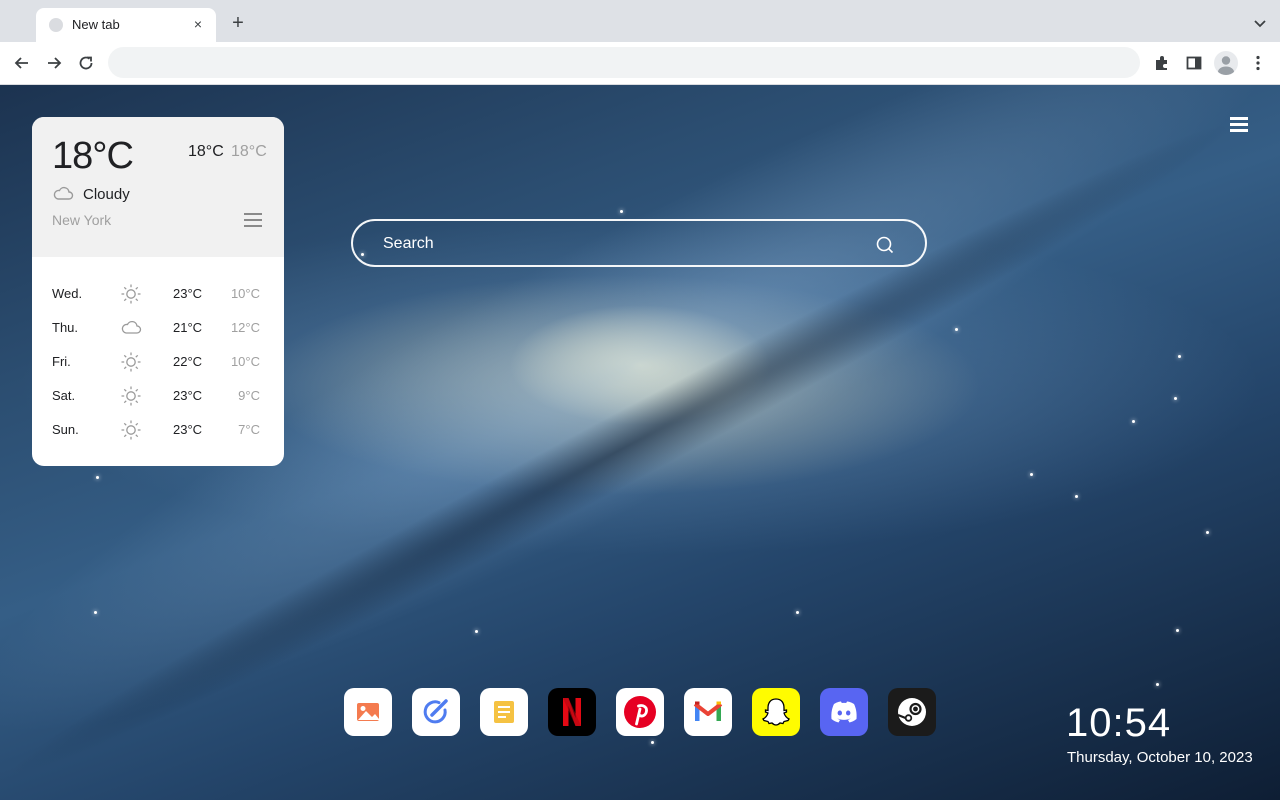  What do you see at coordinates (198, 24) in the screenshot?
I see `tab-close-button: ×` at bounding box center [198, 24].